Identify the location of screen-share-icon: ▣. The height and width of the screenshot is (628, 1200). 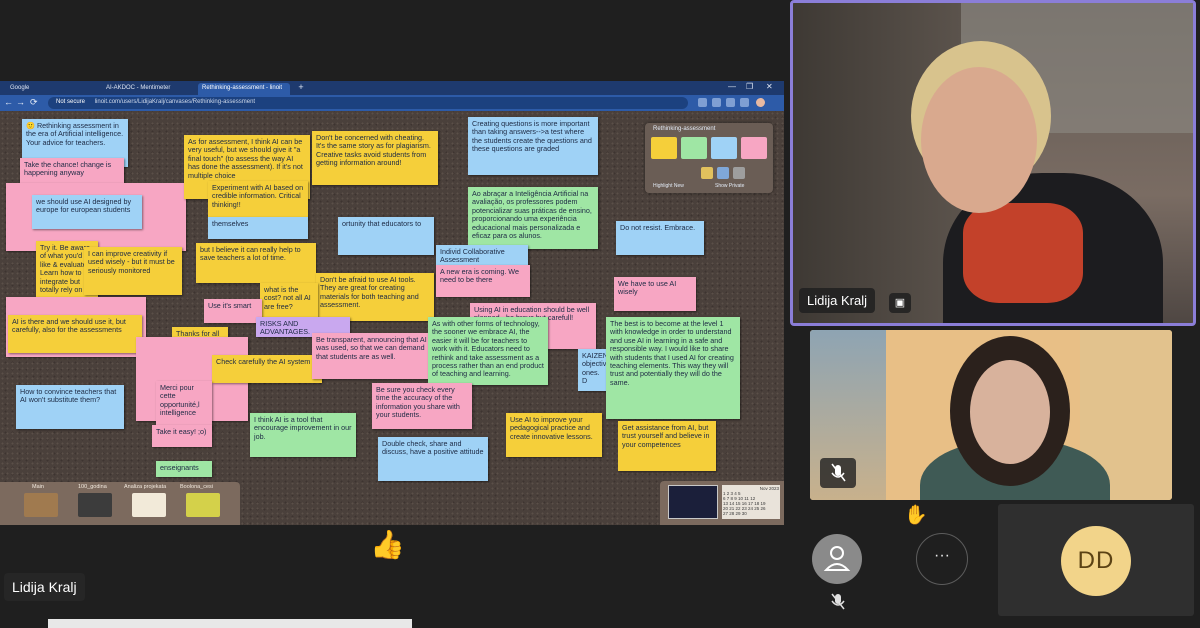
(900, 303).